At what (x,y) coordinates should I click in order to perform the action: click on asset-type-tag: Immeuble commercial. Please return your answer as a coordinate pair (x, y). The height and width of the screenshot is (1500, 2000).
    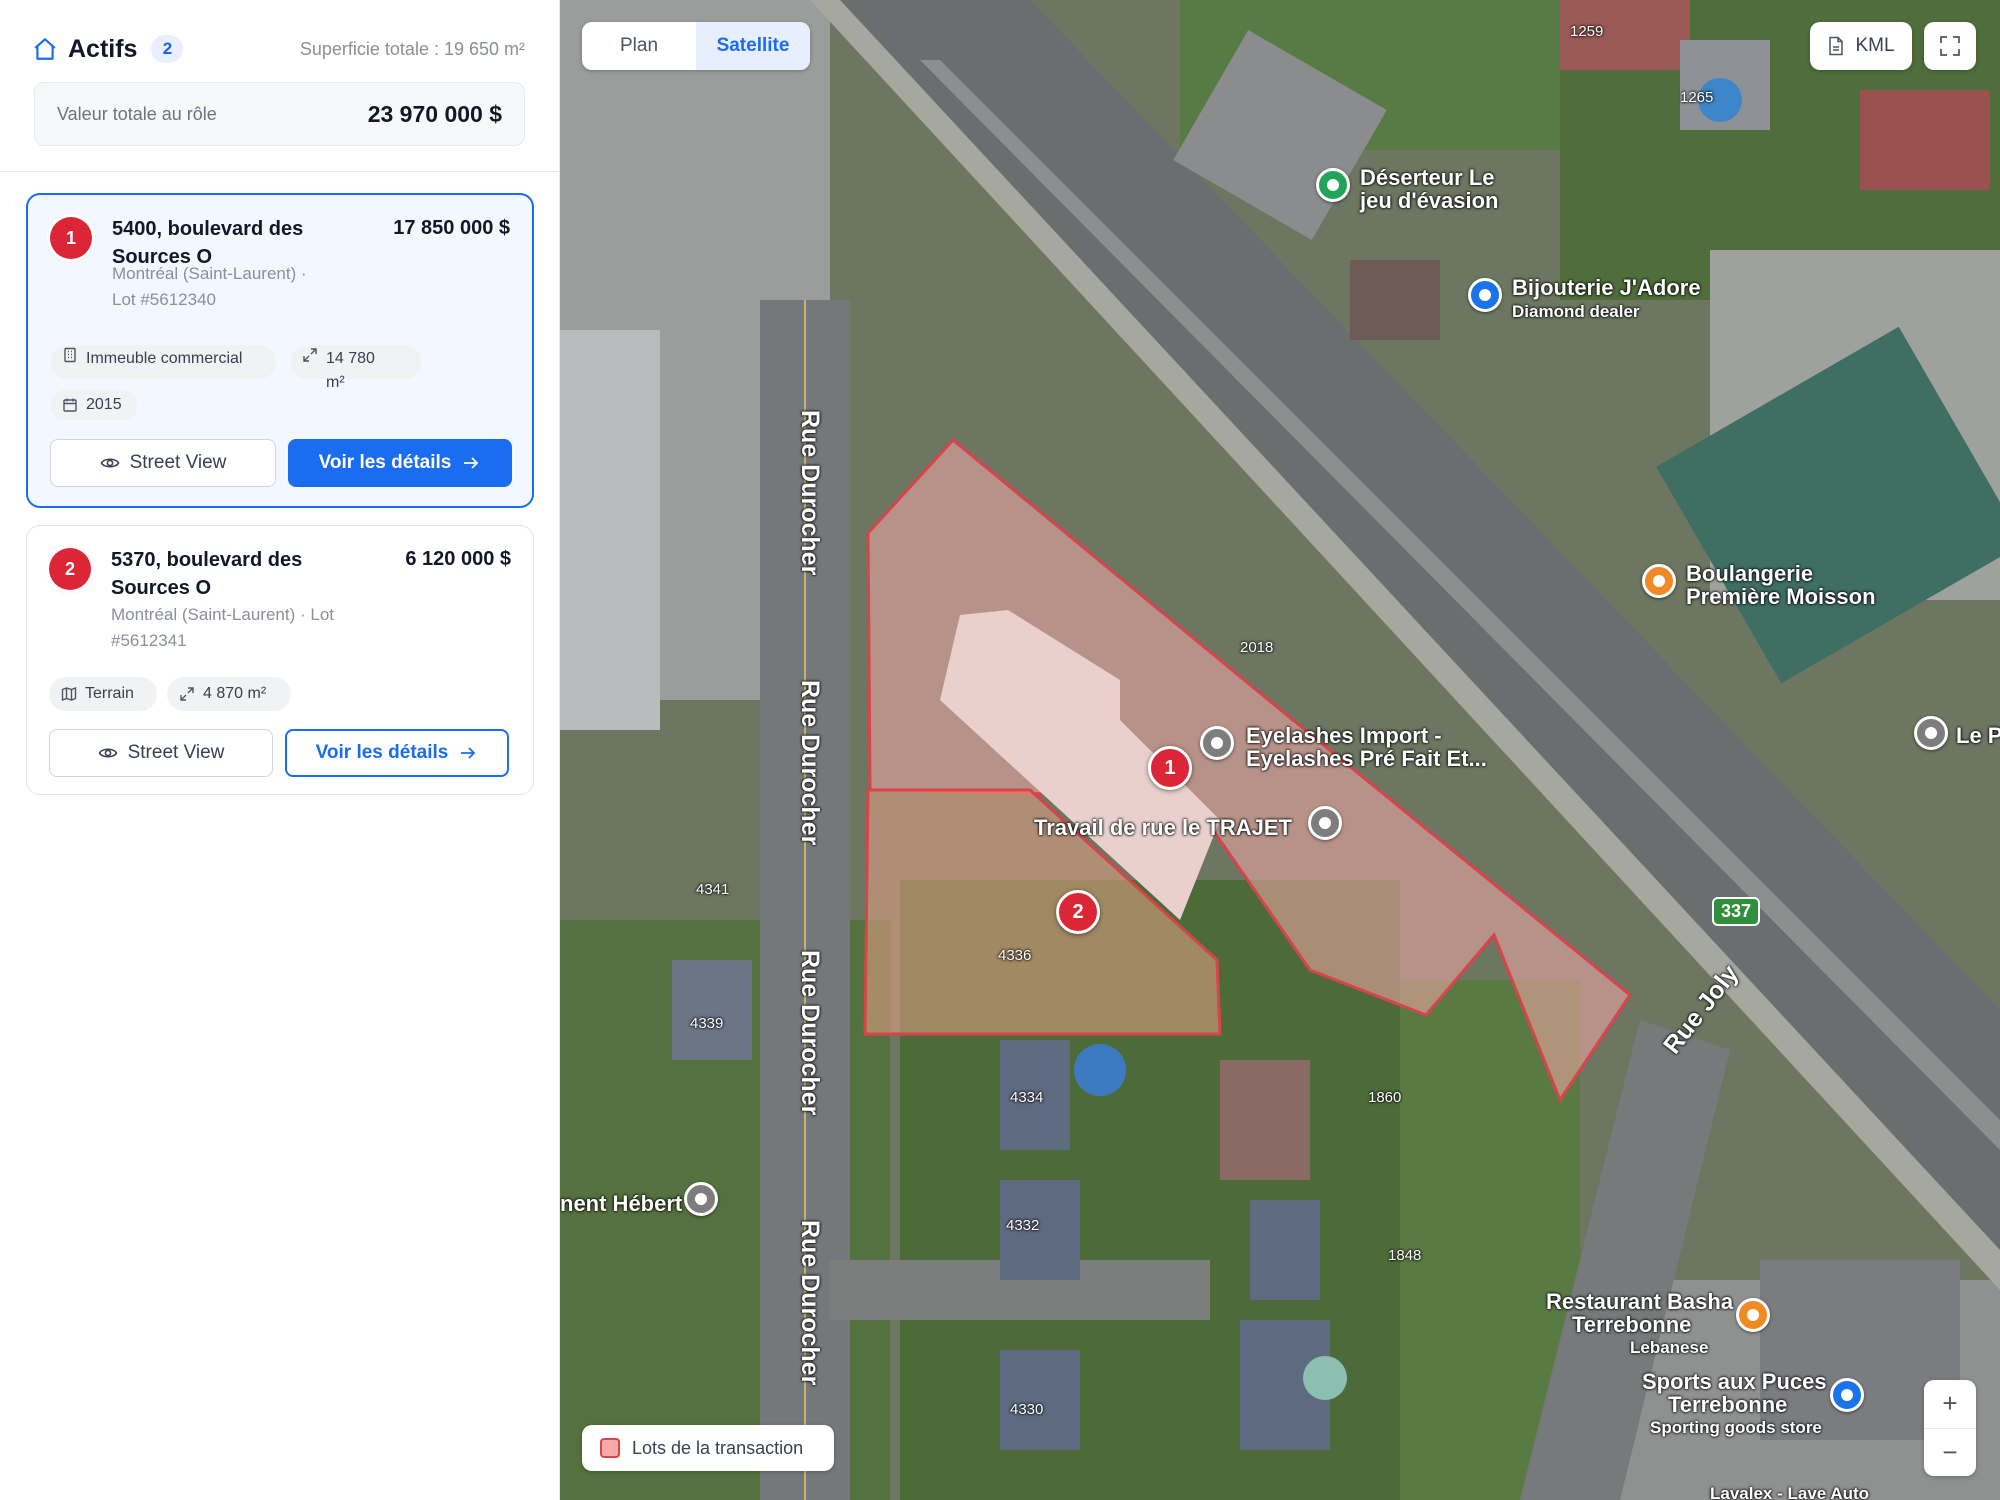
    Looking at the image, I should click on (163, 362).